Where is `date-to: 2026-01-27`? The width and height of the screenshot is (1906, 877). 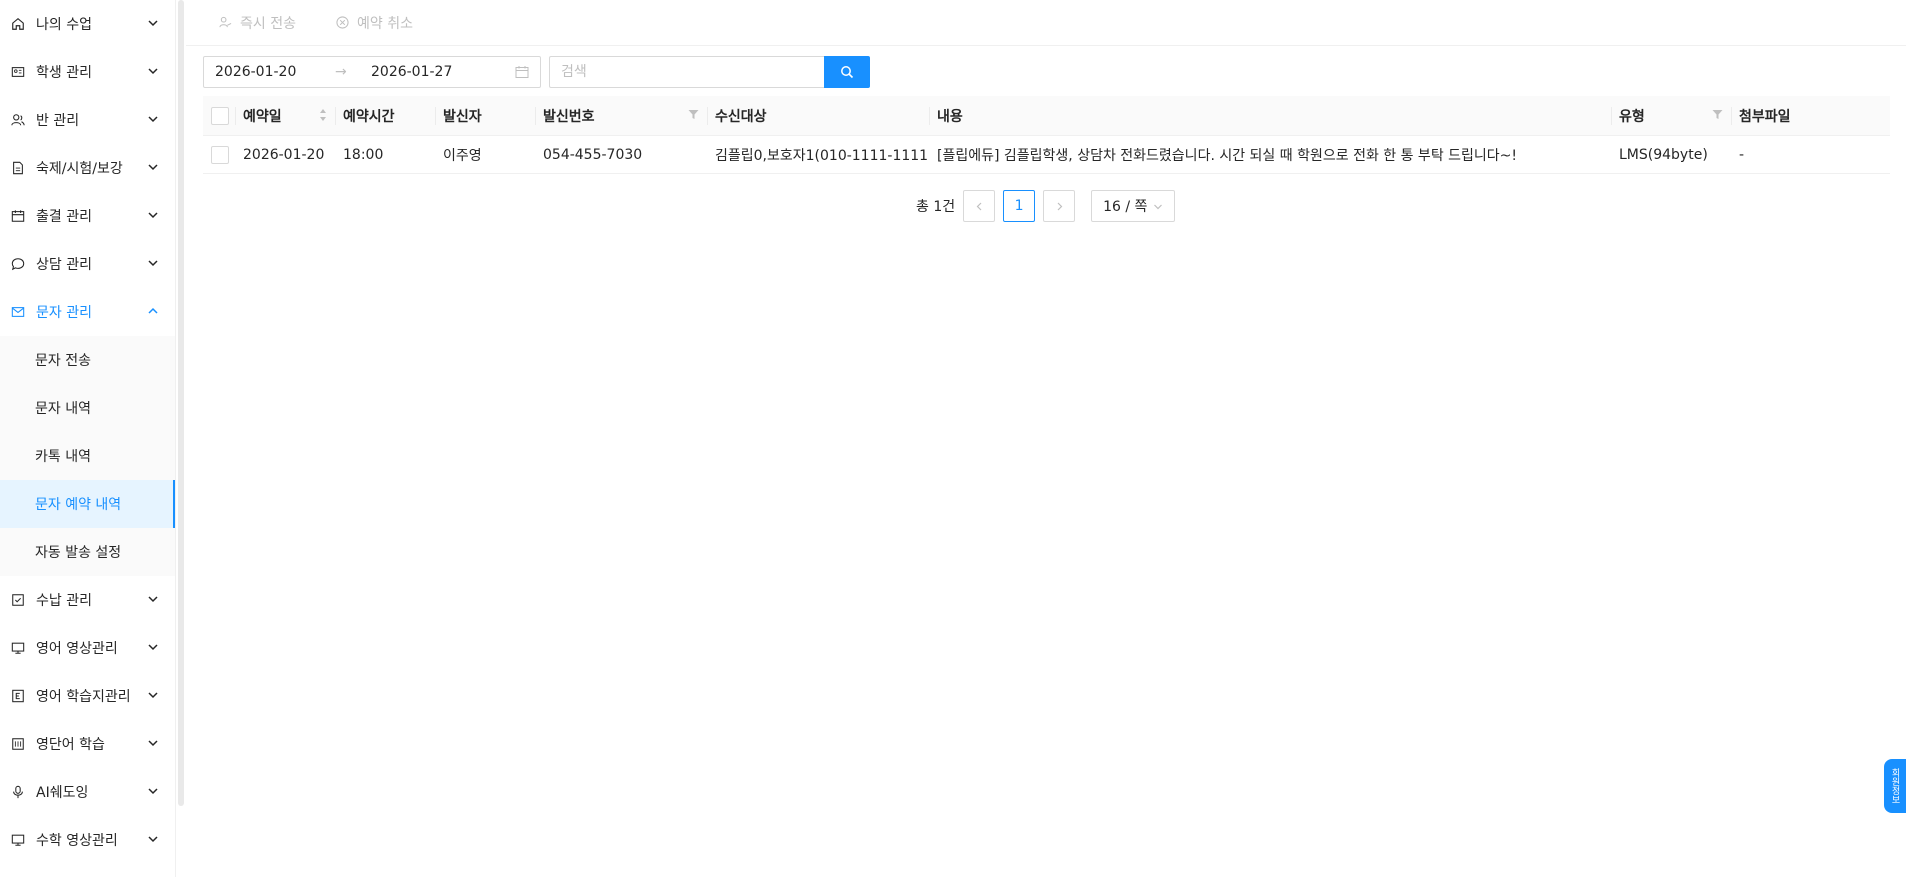 date-to: 2026-01-27 is located at coordinates (431, 72).